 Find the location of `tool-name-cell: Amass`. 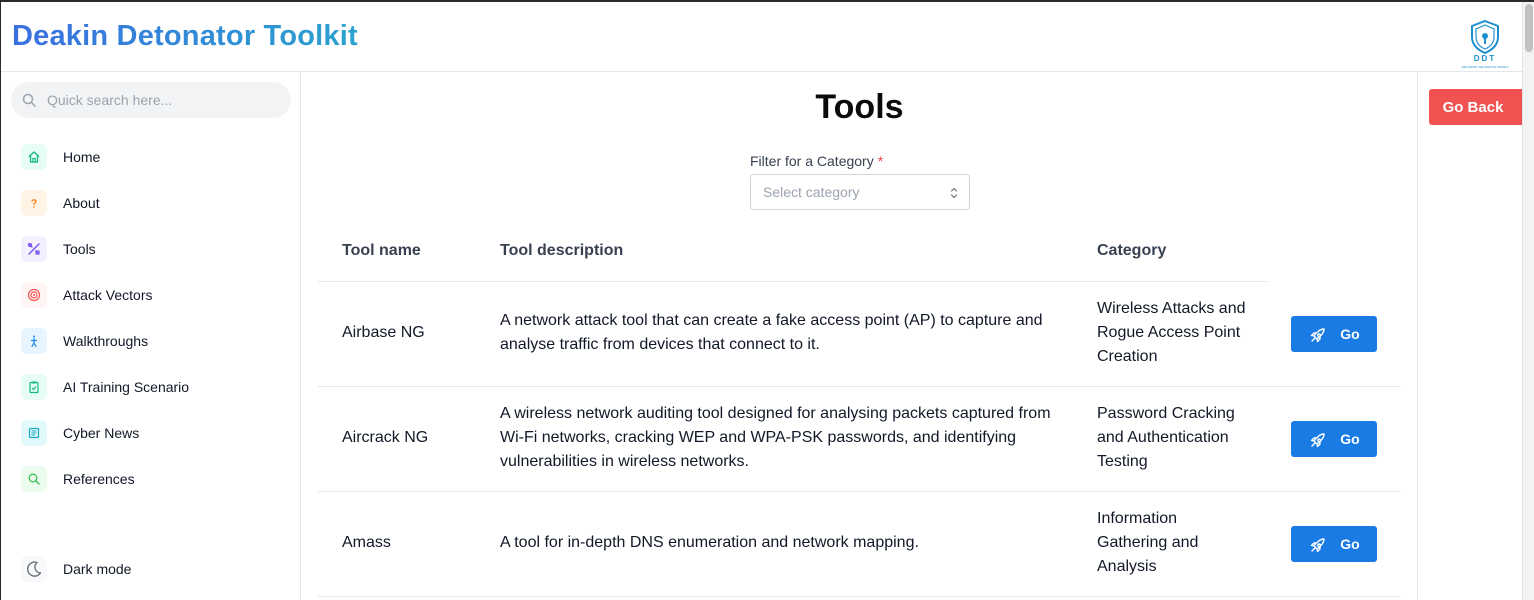

tool-name-cell: Amass is located at coordinates (366, 542).